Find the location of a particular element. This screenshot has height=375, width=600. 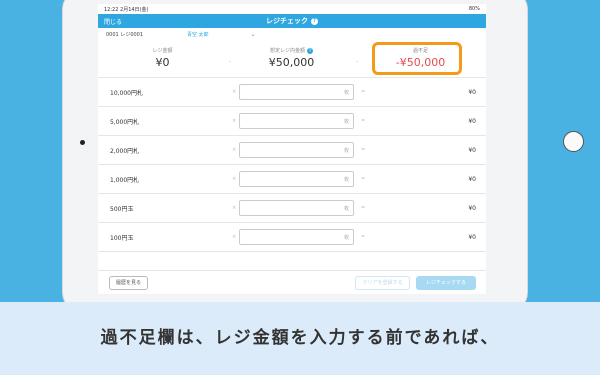

status-bar: 12:22 2月14日(金) 80% is located at coordinates (292, 9).